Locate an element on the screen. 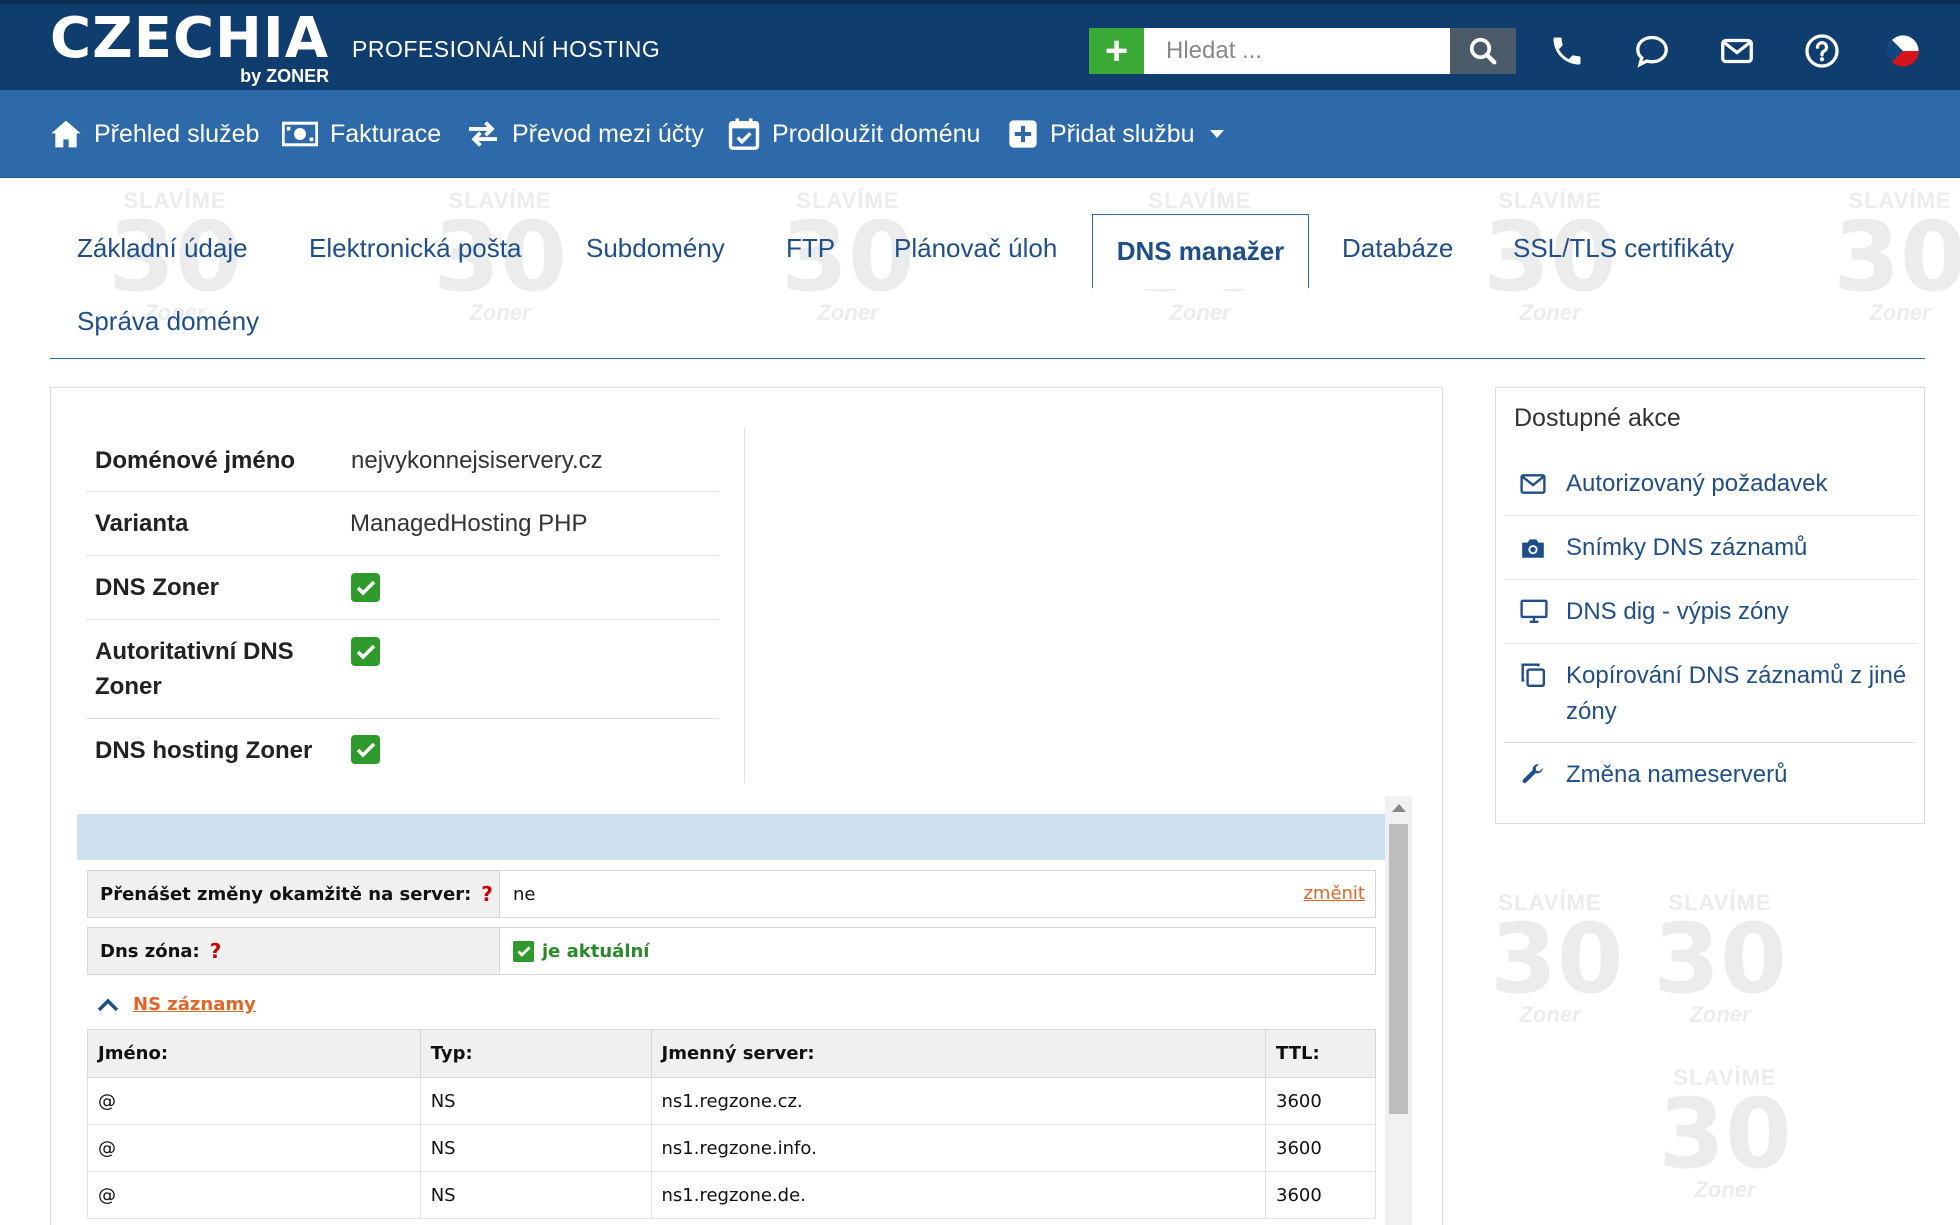 Image resolution: width=1960 pixels, height=1225 pixels. scroll-up-arrow is located at coordinates (1399, 808).